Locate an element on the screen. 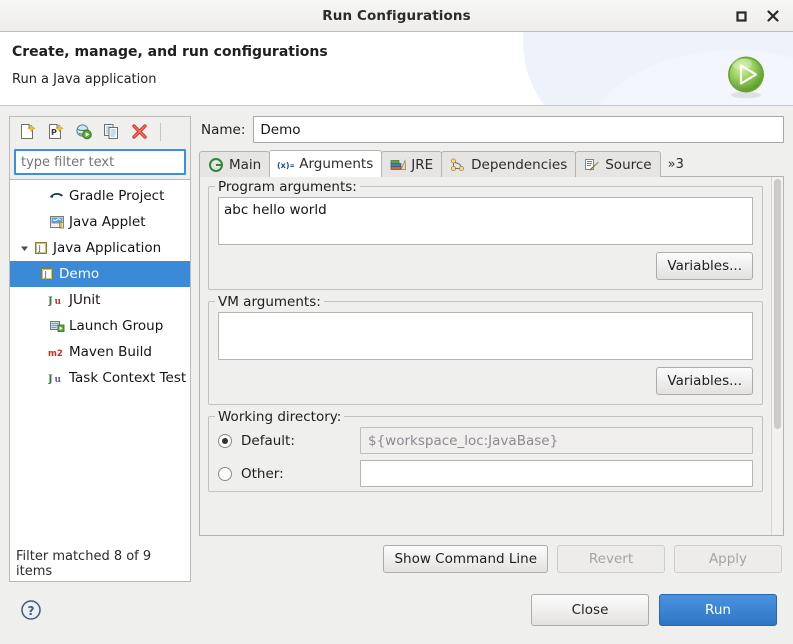 This screenshot has height=644, width=793. tab-jre: JRE is located at coordinates (412, 164).